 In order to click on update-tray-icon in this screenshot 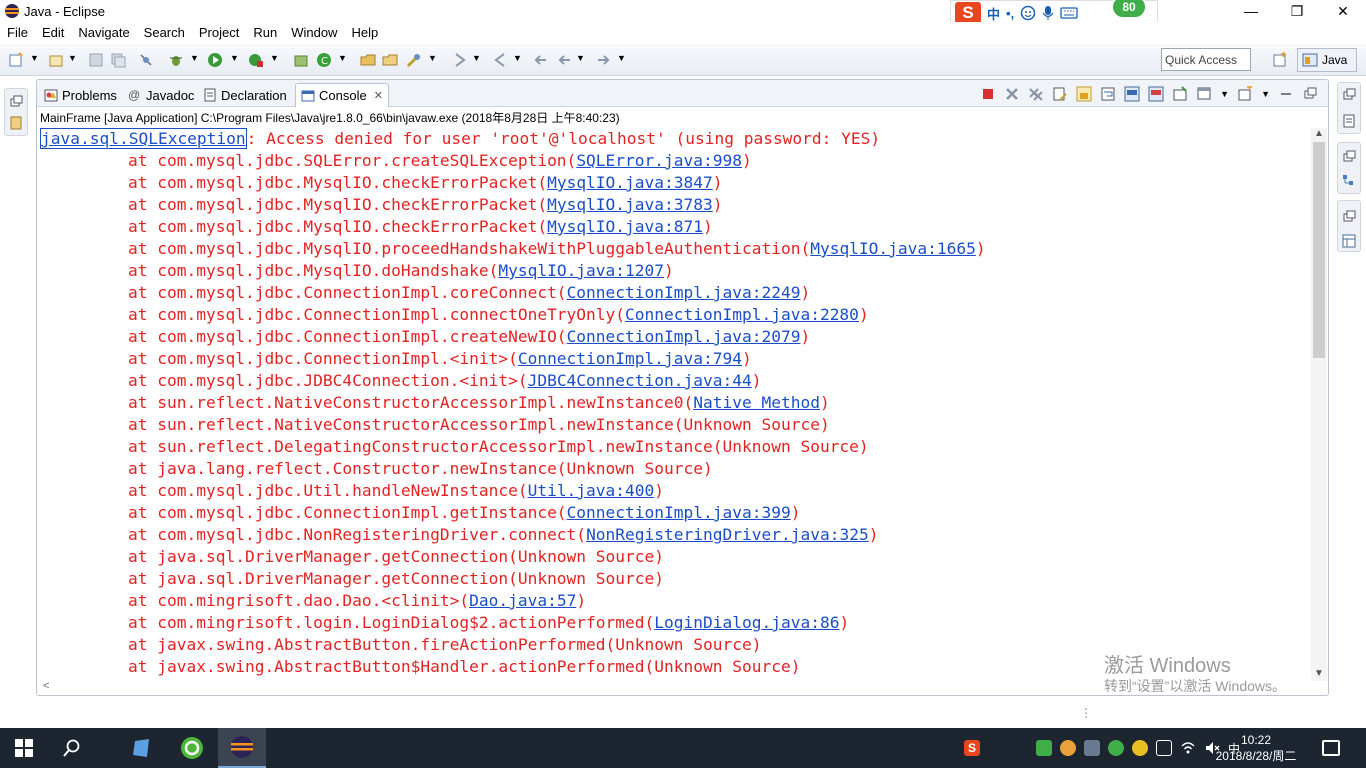, I will do `click(1140, 748)`.